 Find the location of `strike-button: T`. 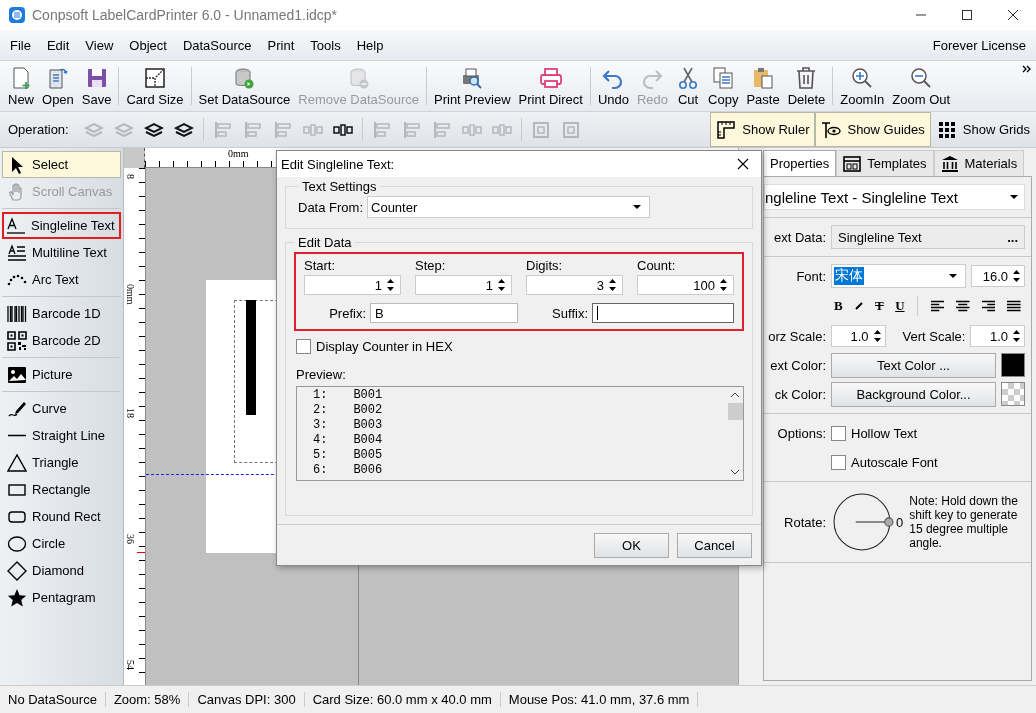

strike-button: T is located at coordinates (879, 306).